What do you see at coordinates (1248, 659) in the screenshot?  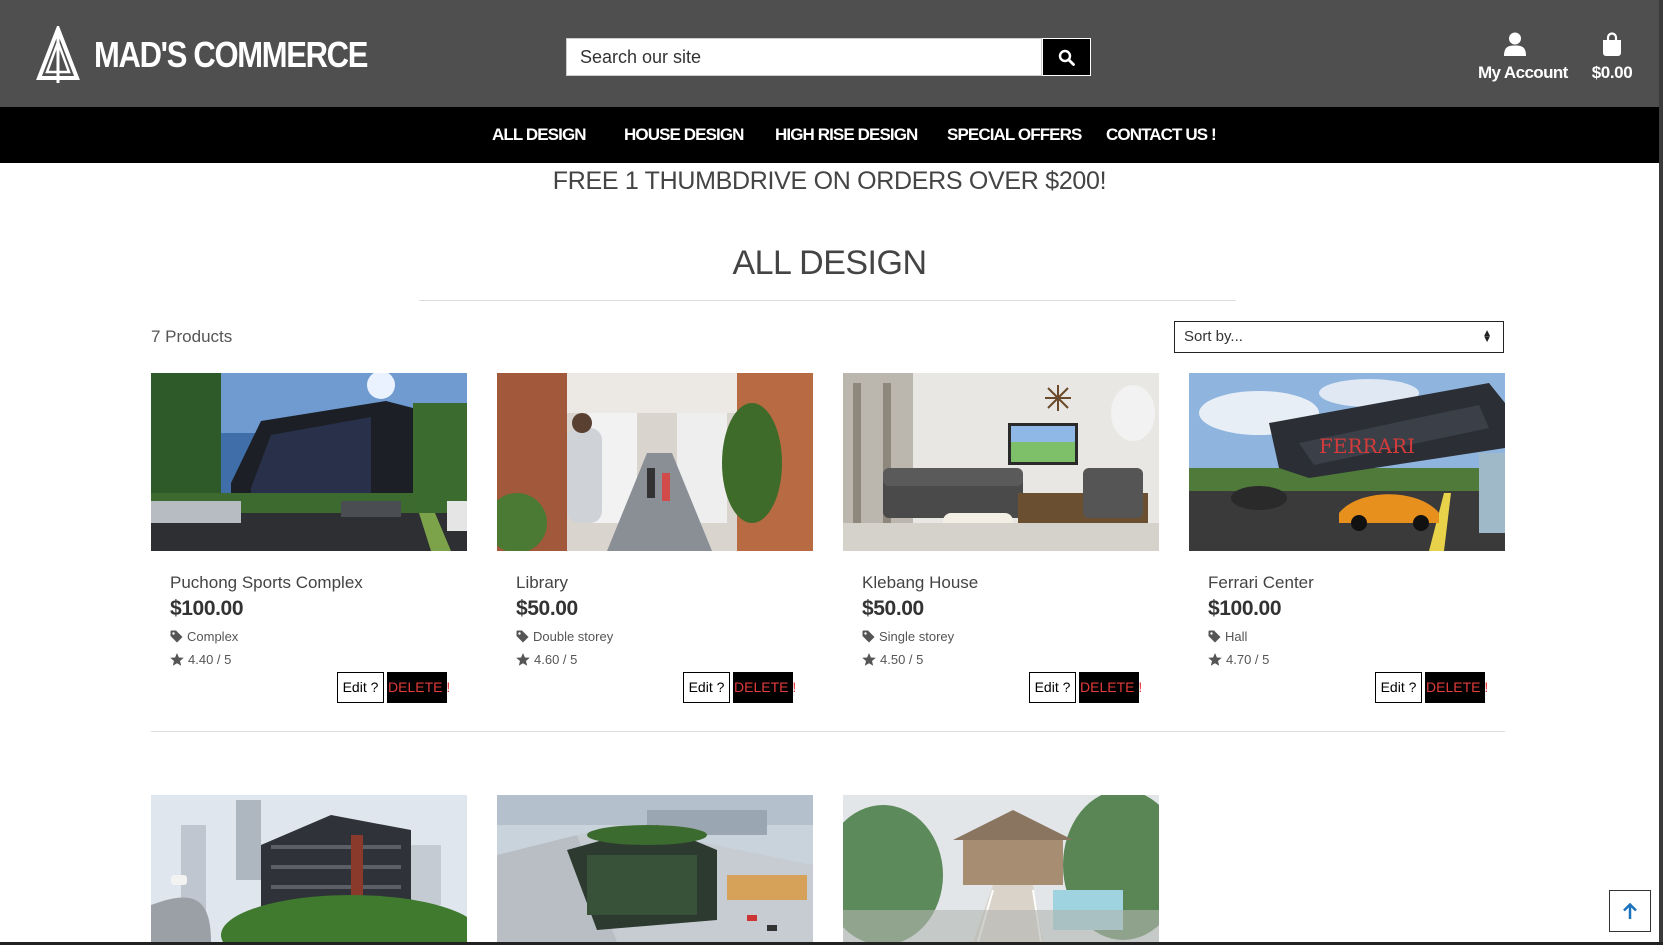 I see `product-rating-value: 4.70 / 5` at bounding box center [1248, 659].